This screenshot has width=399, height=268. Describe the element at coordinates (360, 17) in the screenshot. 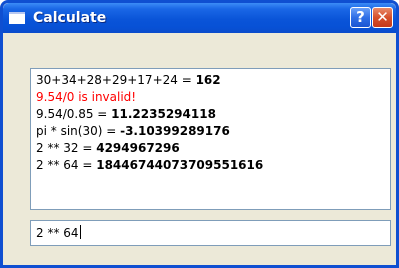

I see `help-button: ?` at that location.